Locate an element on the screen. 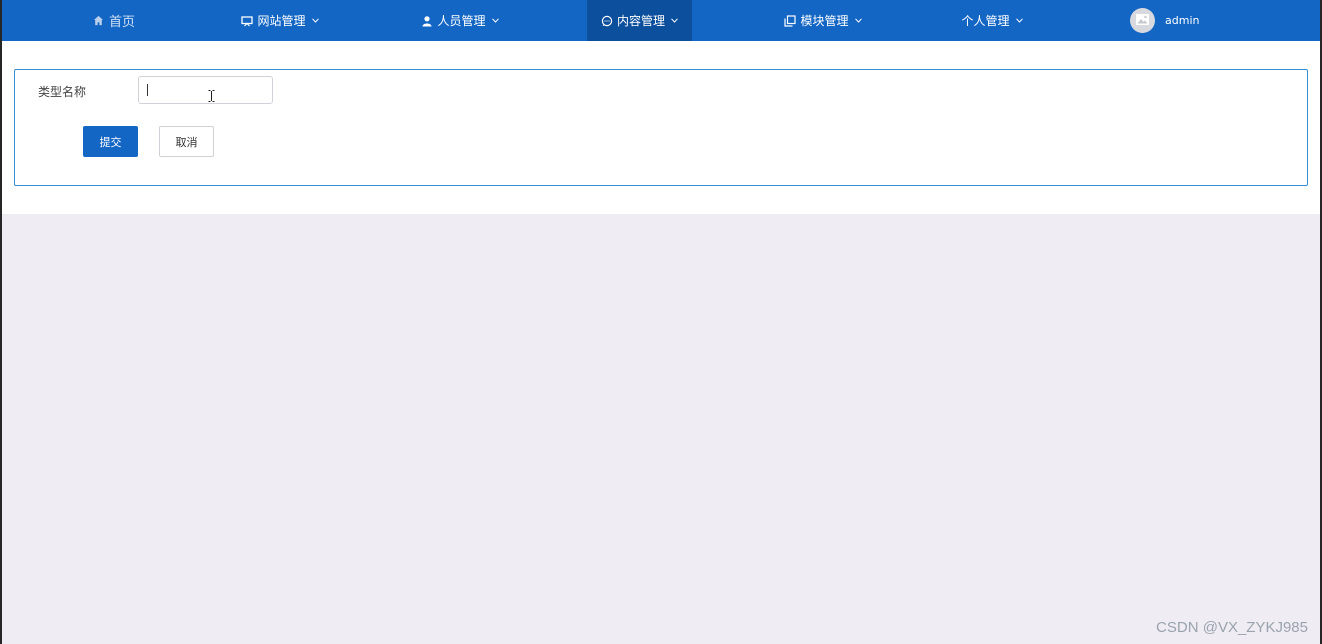 The height and width of the screenshot is (644, 1322). type-name-input is located at coordinates (205, 90).